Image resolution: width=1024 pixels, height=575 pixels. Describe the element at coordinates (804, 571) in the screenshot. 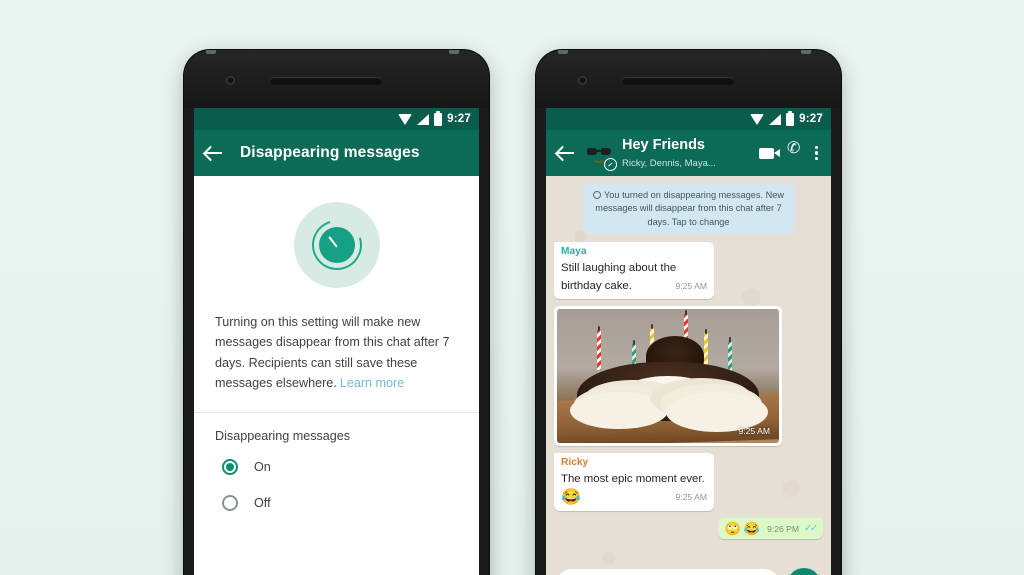

I see `microphone-button` at that location.